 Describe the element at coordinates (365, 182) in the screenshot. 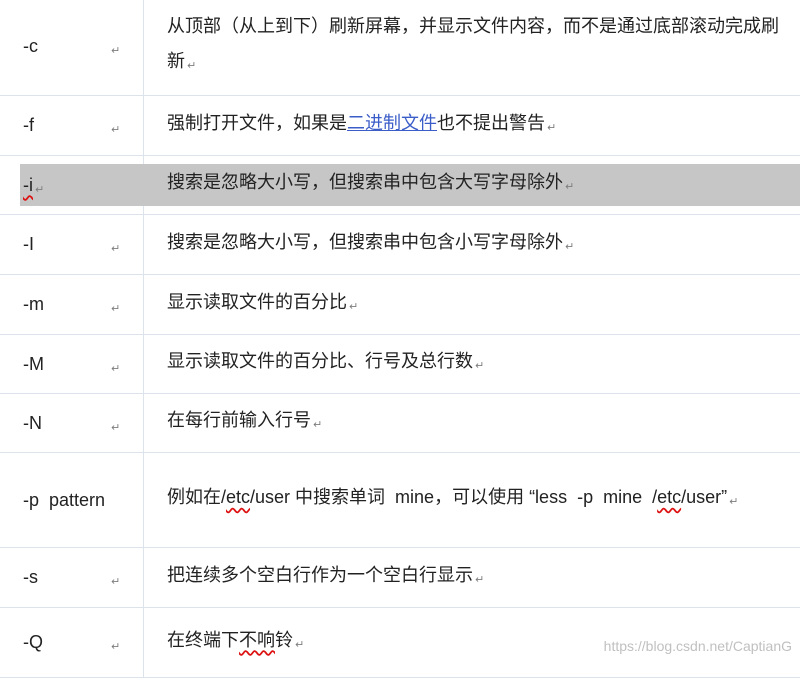

I see `option-description: 搜索是忽略大小写，但搜索串中包含大写字母除外` at that location.